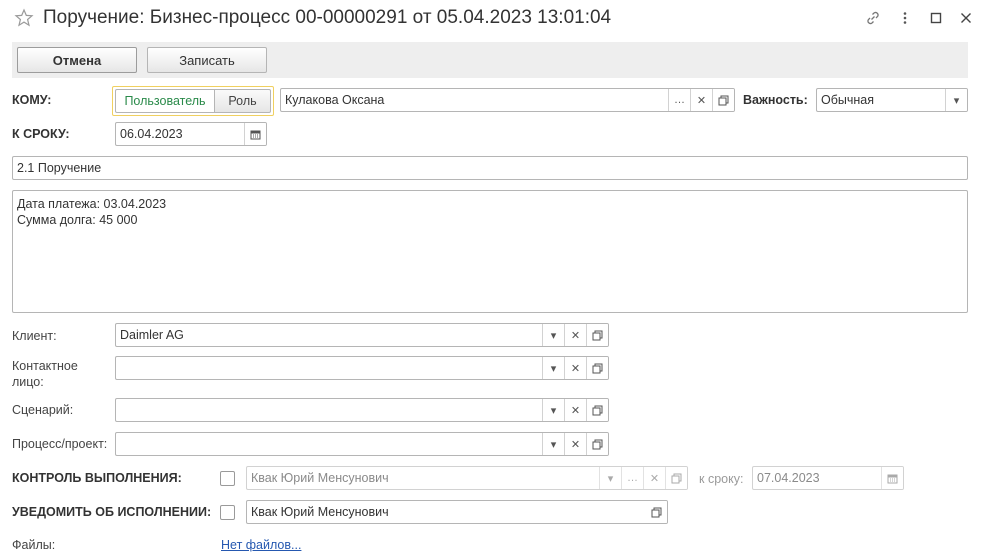 Image resolution: width=981 pixels, height=558 pixels. Describe the element at coordinates (320, 512) in the screenshot. I see `notify-value: Квак Юрий Менсунович` at that location.